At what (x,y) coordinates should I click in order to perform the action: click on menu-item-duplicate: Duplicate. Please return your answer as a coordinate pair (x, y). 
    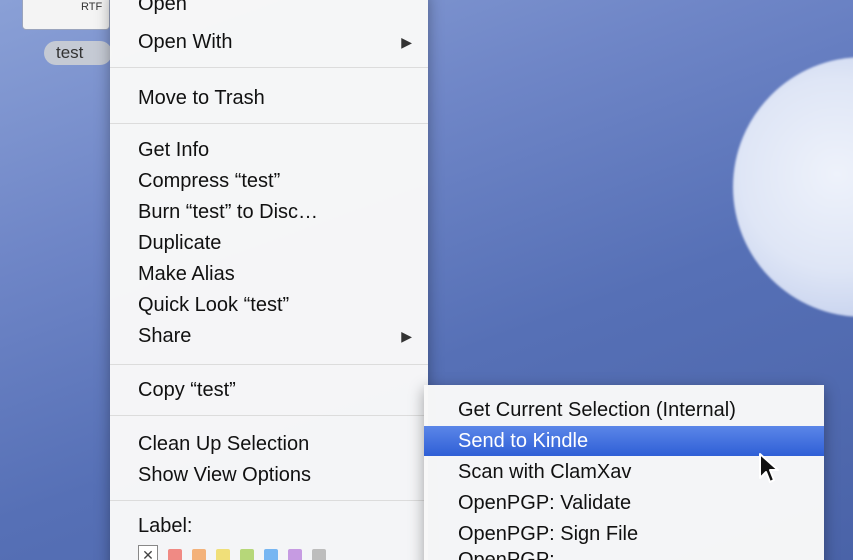
    Looking at the image, I should click on (179, 243).